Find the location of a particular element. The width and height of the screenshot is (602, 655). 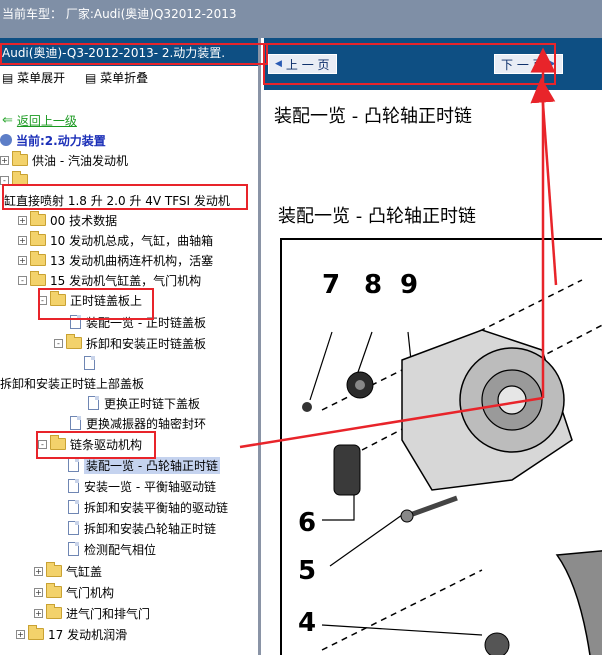

tree-item: - 链条驱动机构 is located at coordinates (90, 444).